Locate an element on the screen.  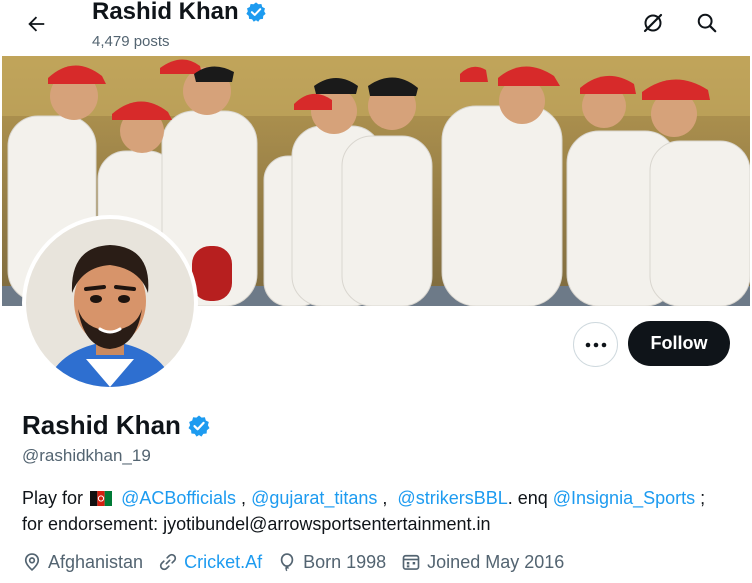
grok-button is located at coordinates (653, 23).